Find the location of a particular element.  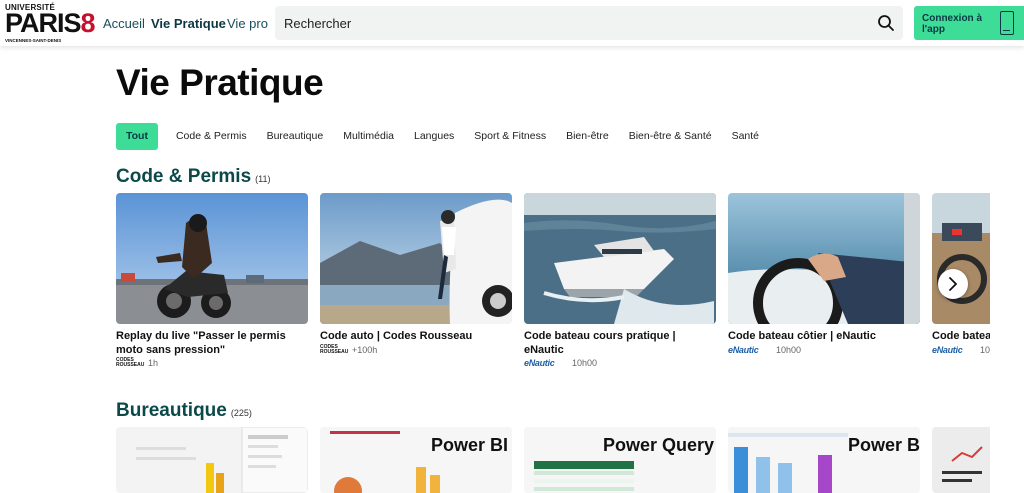

section-title-code-permis: Code & Permis (11) is located at coordinates (193, 177).